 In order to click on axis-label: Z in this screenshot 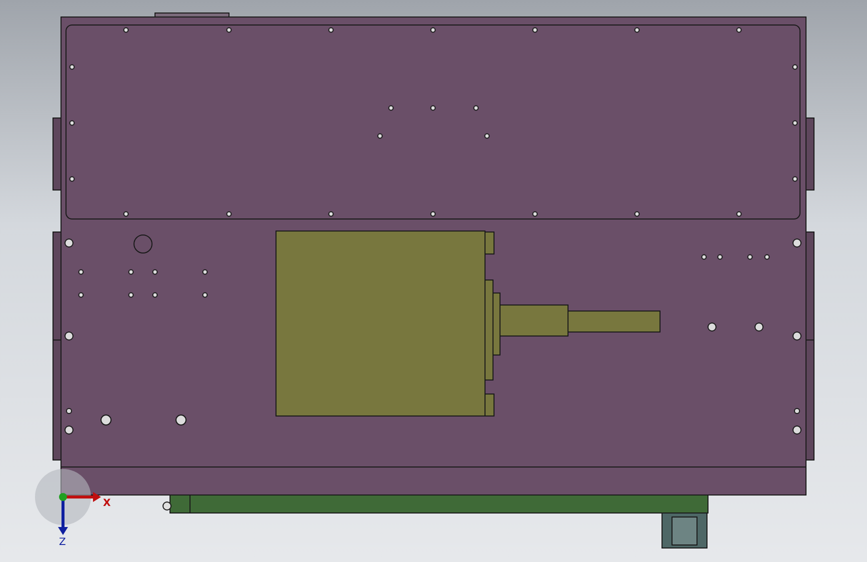, I will do `click(62, 542)`.